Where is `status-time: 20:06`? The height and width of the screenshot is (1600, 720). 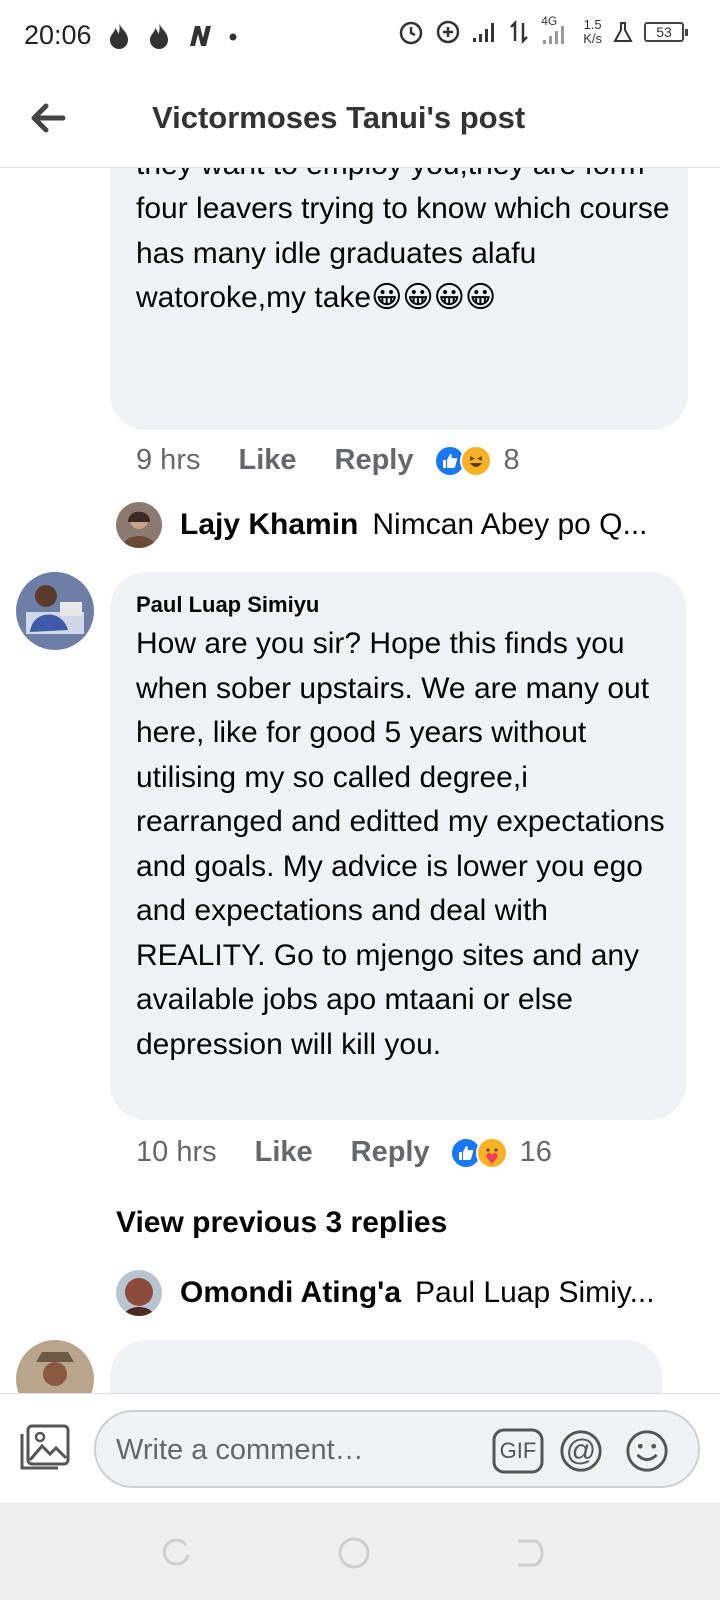
status-time: 20:06 is located at coordinates (58, 35).